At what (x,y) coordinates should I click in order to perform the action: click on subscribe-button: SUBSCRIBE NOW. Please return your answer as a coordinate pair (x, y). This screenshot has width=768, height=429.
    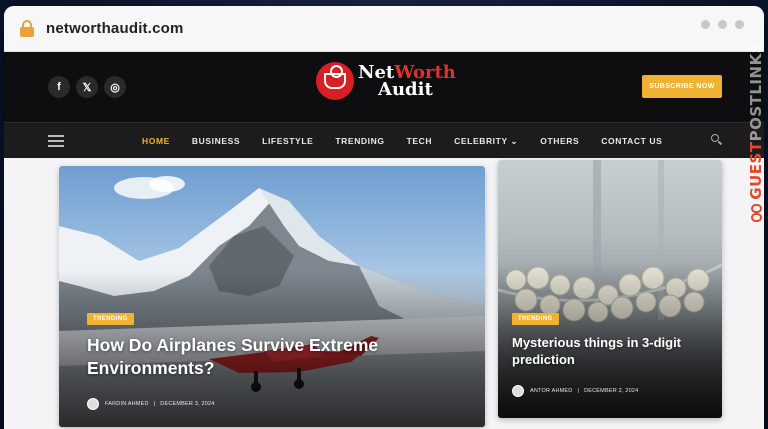
    Looking at the image, I should click on (682, 86).